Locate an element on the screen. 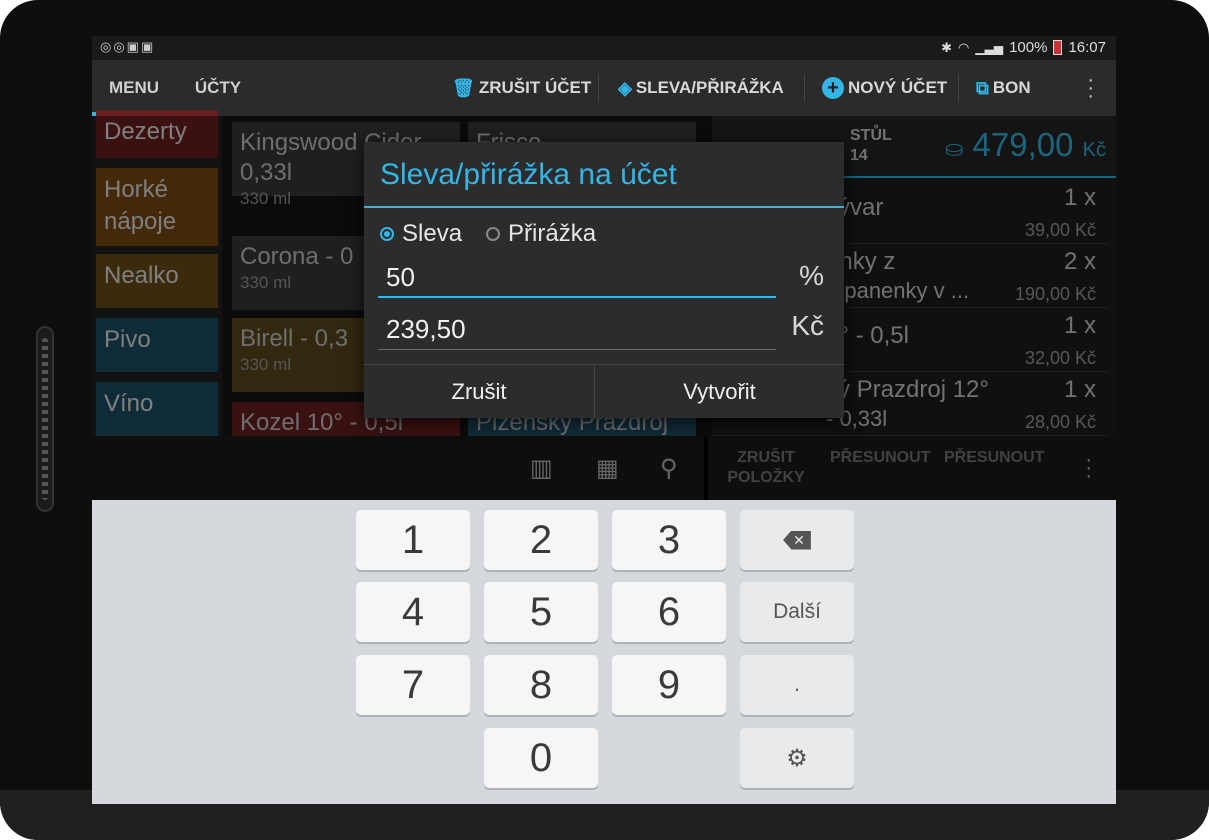  discount-type-radio-group: Sleva Přirážka is located at coordinates (488, 234).